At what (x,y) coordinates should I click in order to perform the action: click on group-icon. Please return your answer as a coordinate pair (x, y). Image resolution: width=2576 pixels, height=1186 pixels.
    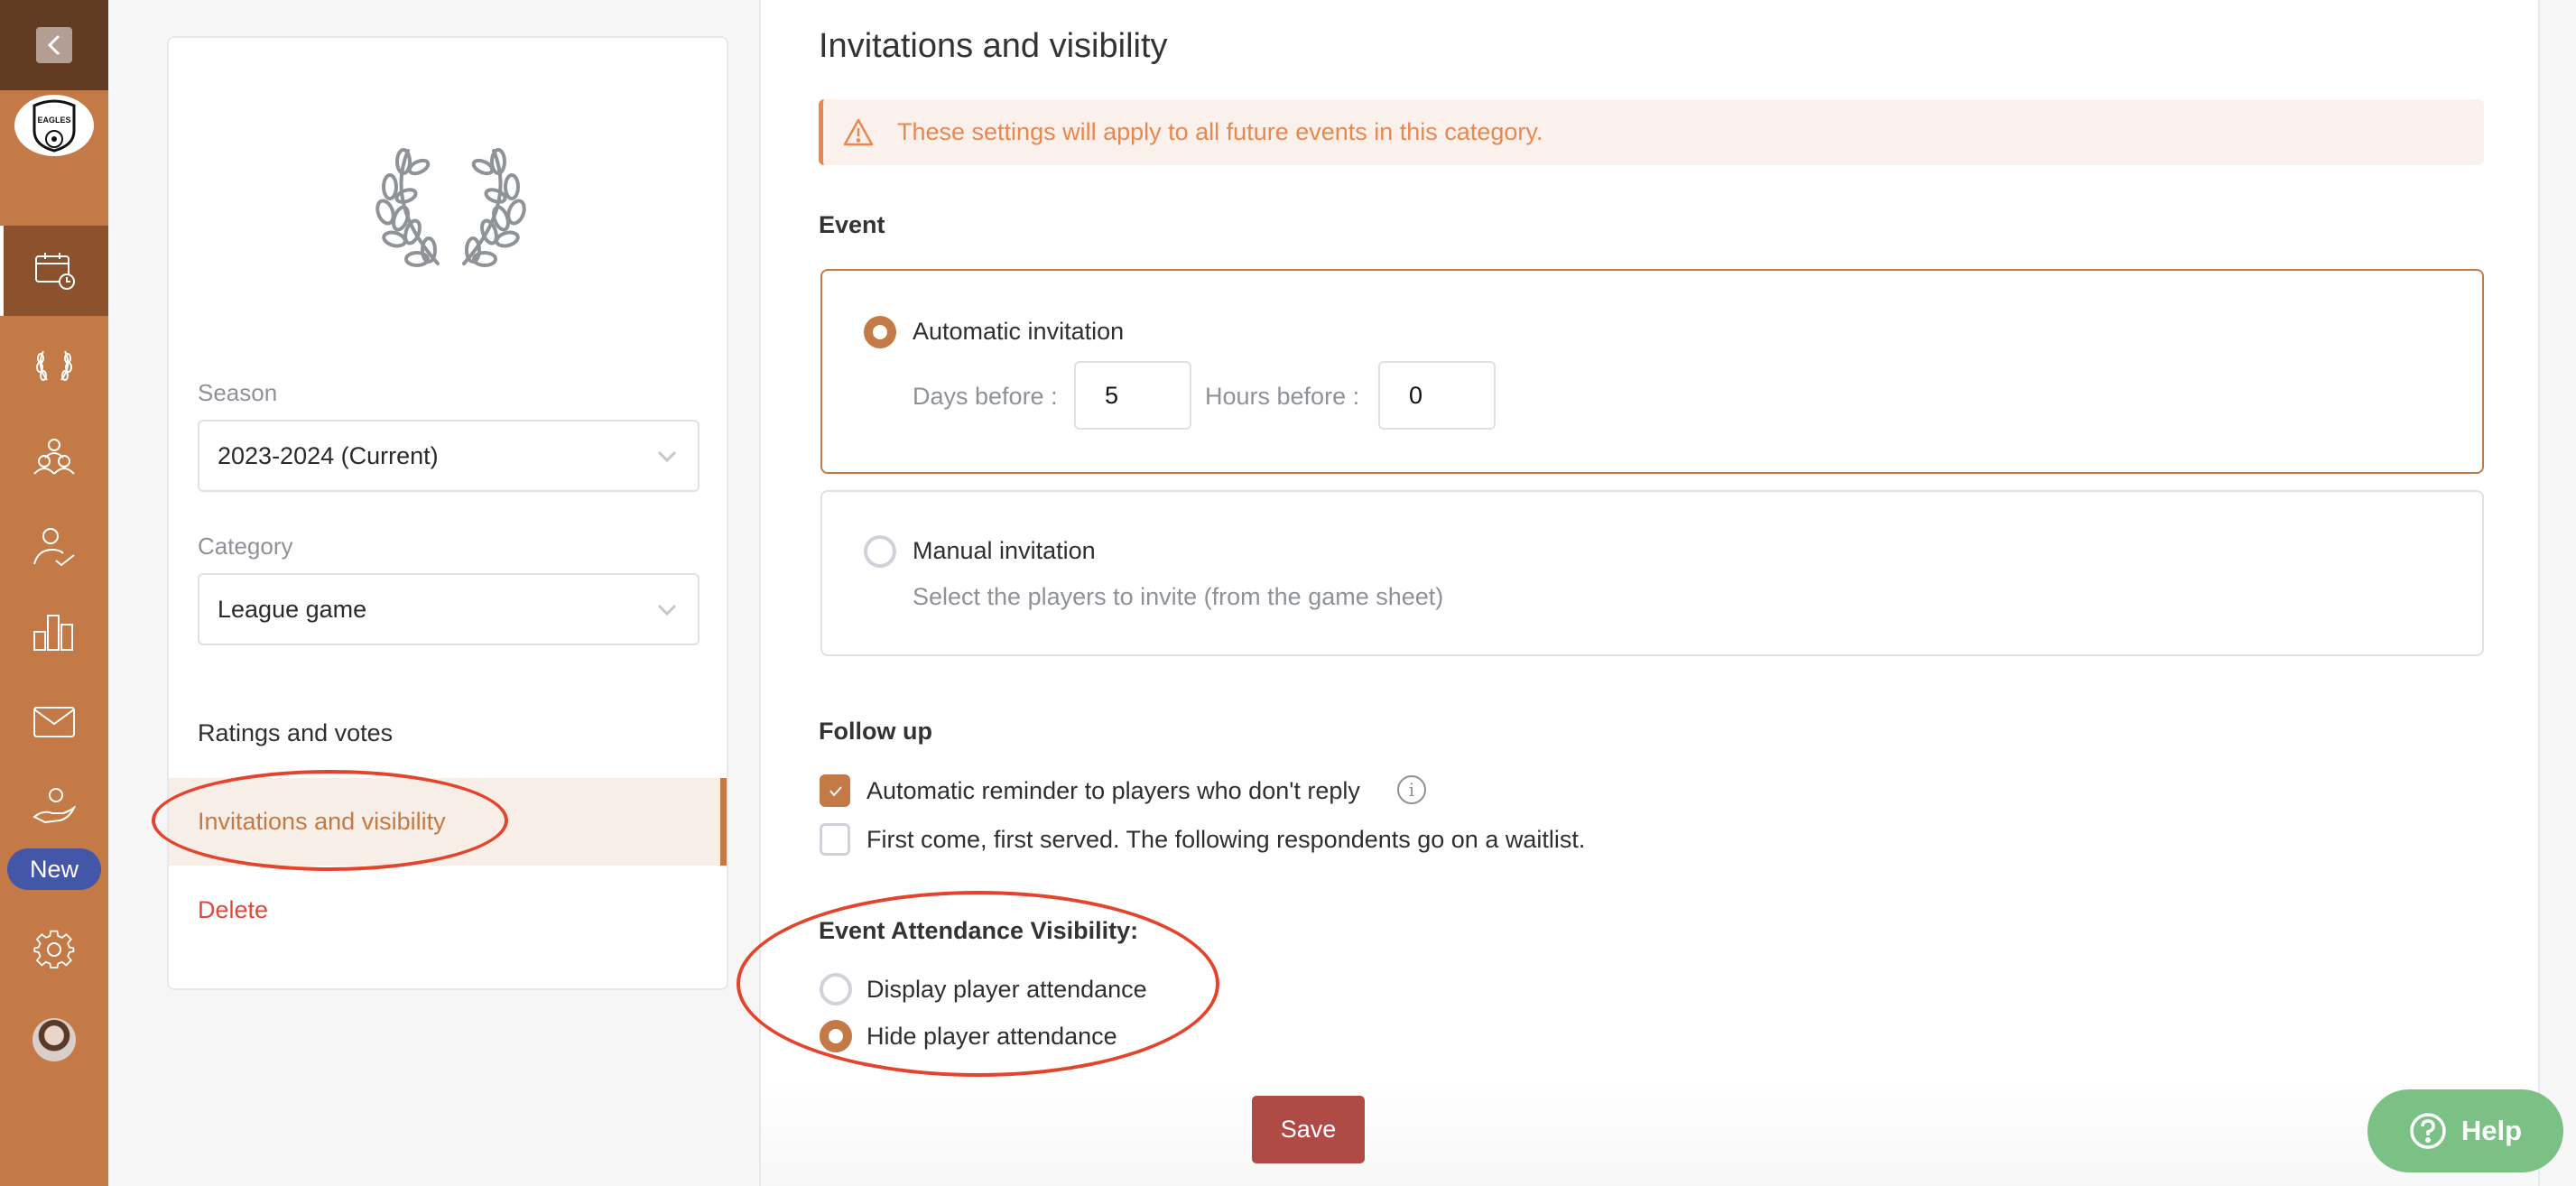
    Looking at the image, I should click on (54, 457).